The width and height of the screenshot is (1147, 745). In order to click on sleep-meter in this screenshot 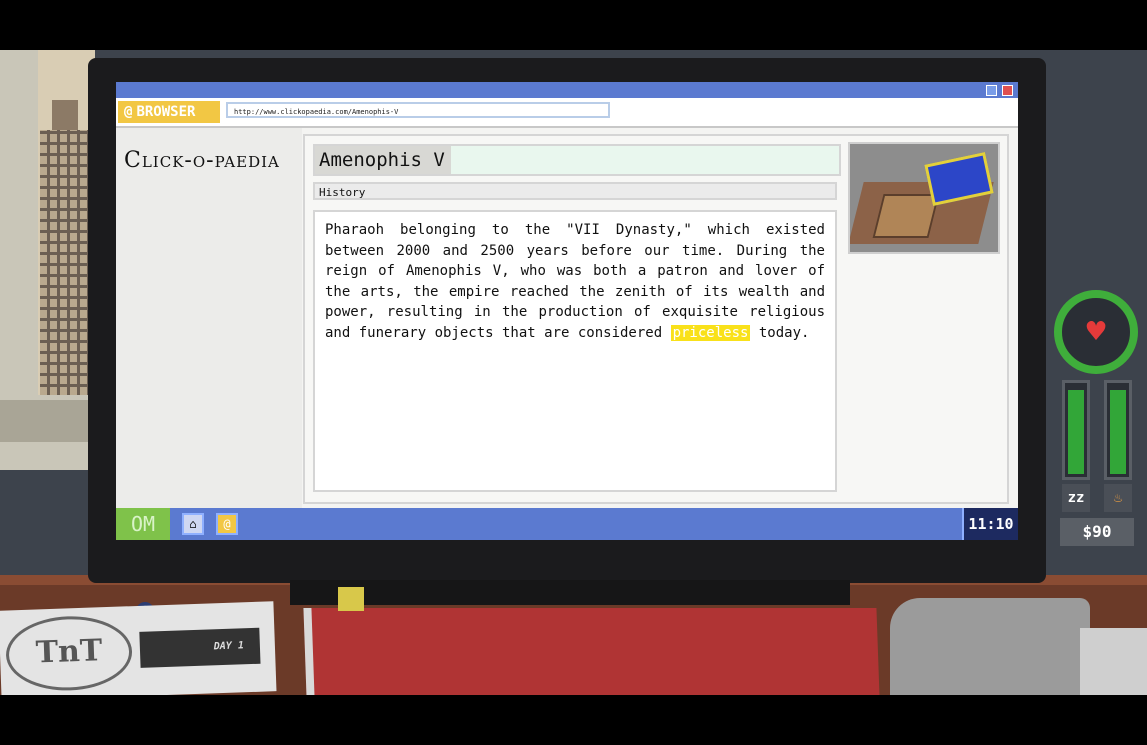, I will do `click(1076, 430)`.